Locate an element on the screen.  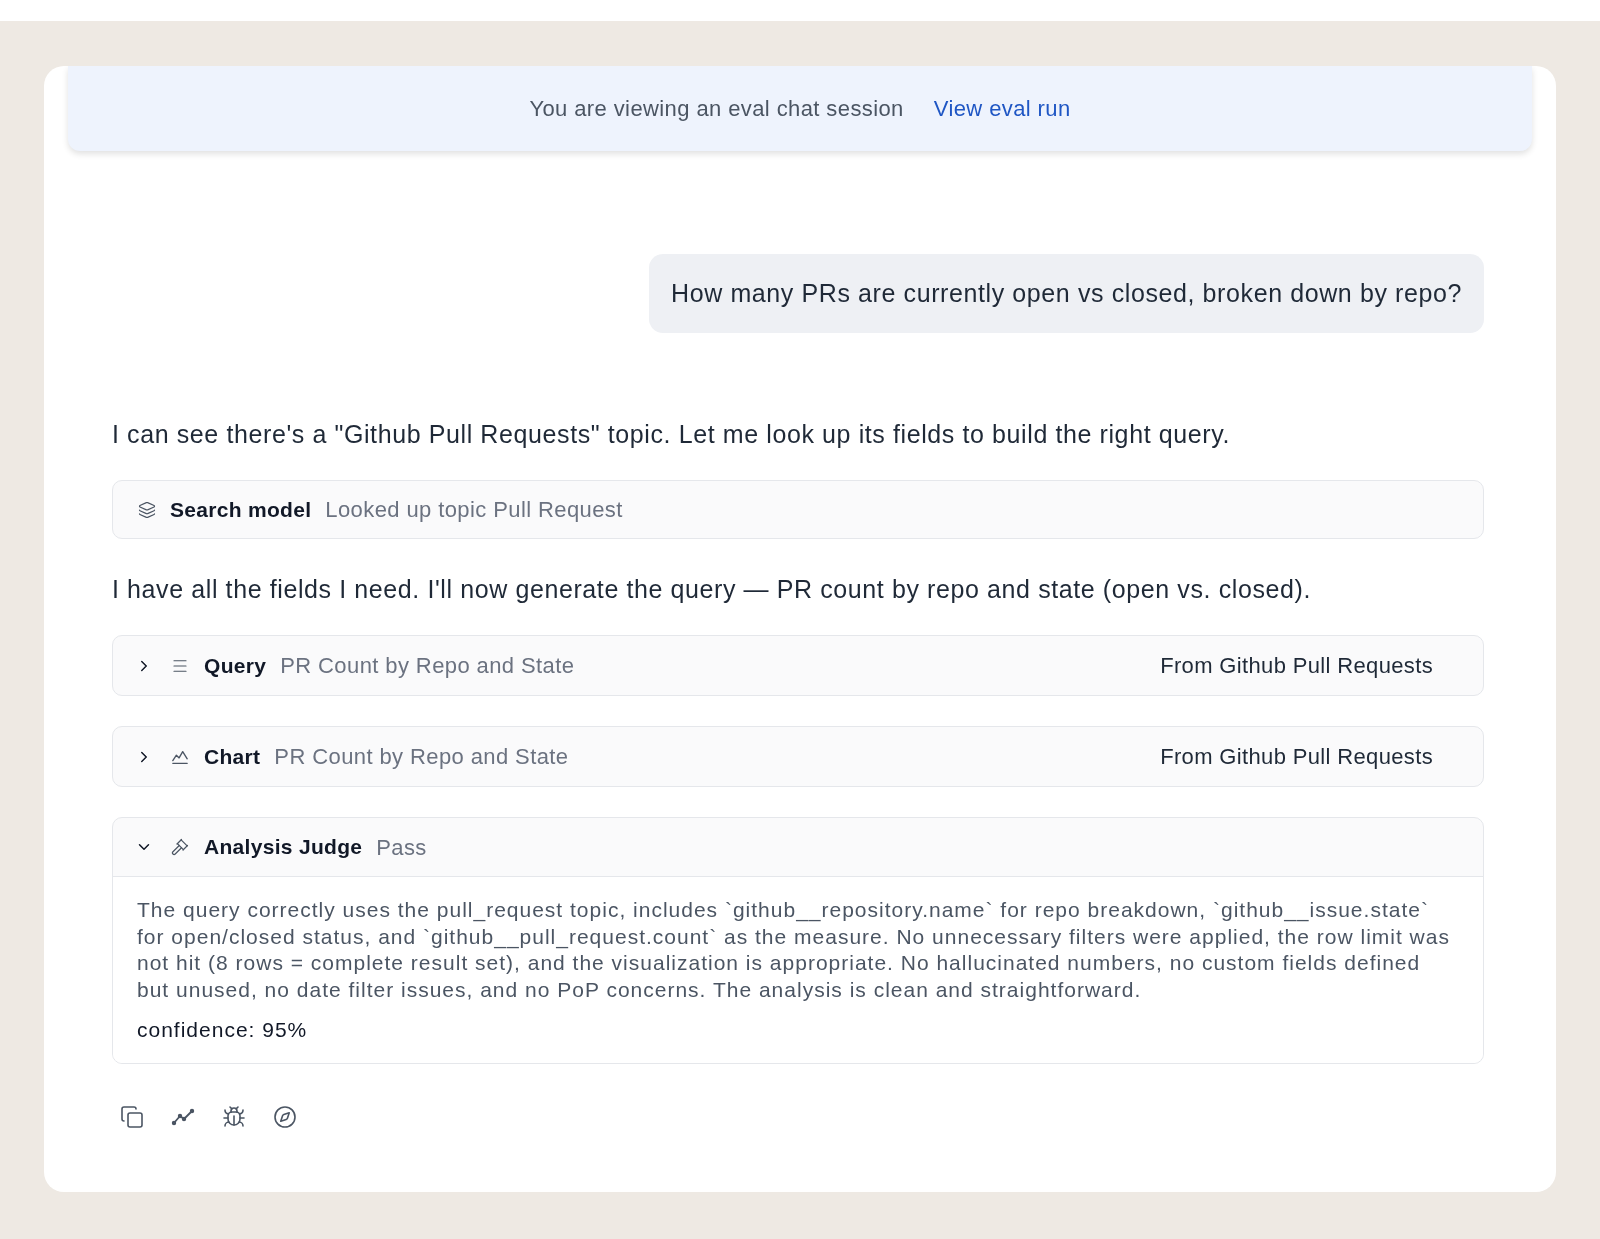
banner-message: You are viewing an eval chat session is located at coordinates (716, 109).